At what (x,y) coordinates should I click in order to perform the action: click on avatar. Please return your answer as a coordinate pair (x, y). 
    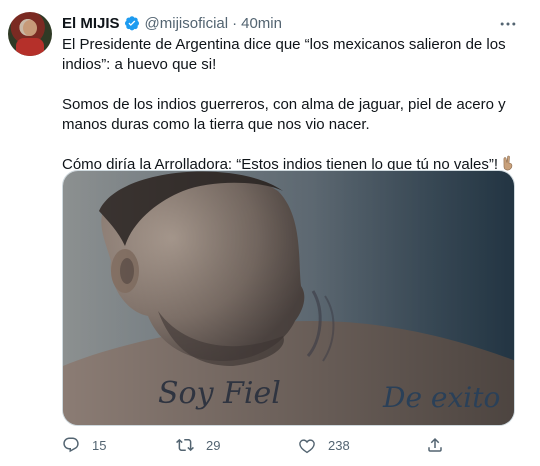
    Looking at the image, I should click on (30, 34).